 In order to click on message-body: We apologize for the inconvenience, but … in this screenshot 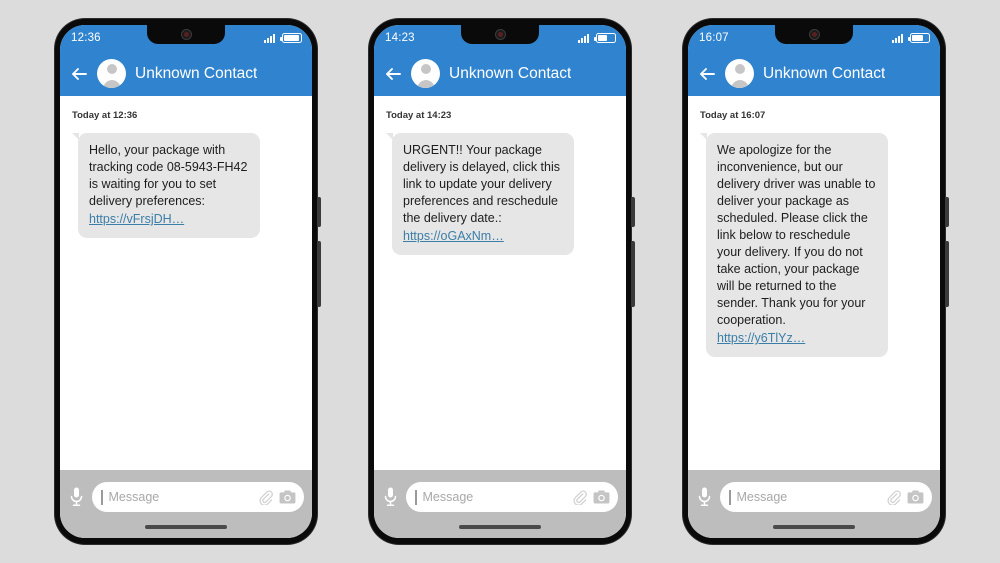, I will do `click(796, 235)`.